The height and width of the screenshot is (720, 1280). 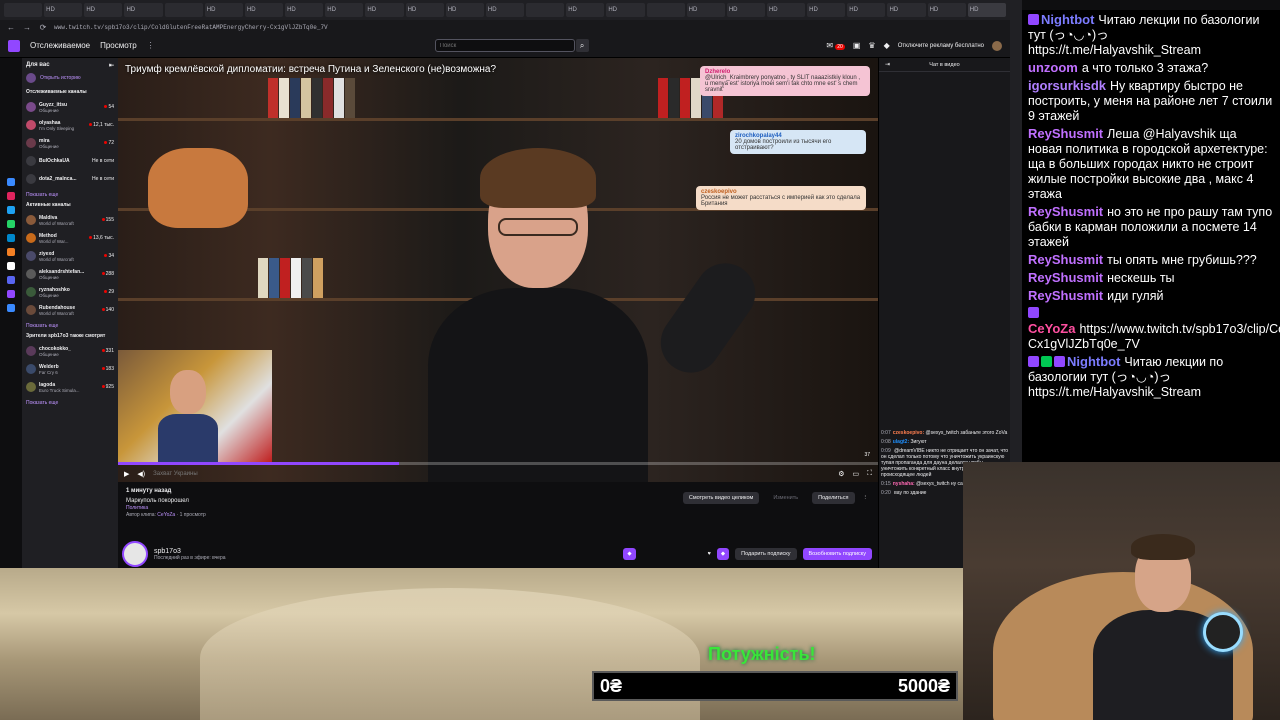 What do you see at coordinates (27, 27) in the screenshot?
I see `forward-icon: →` at bounding box center [27, 27].